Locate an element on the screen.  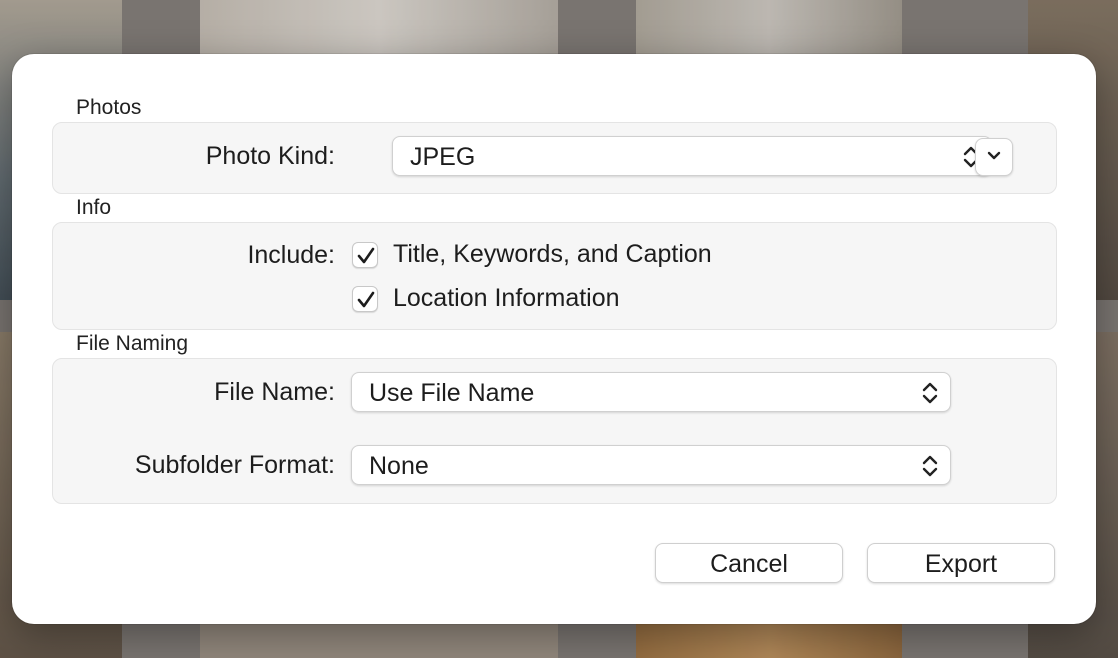
photo-kind-value: JPEG is located at coordinates (443, 157).